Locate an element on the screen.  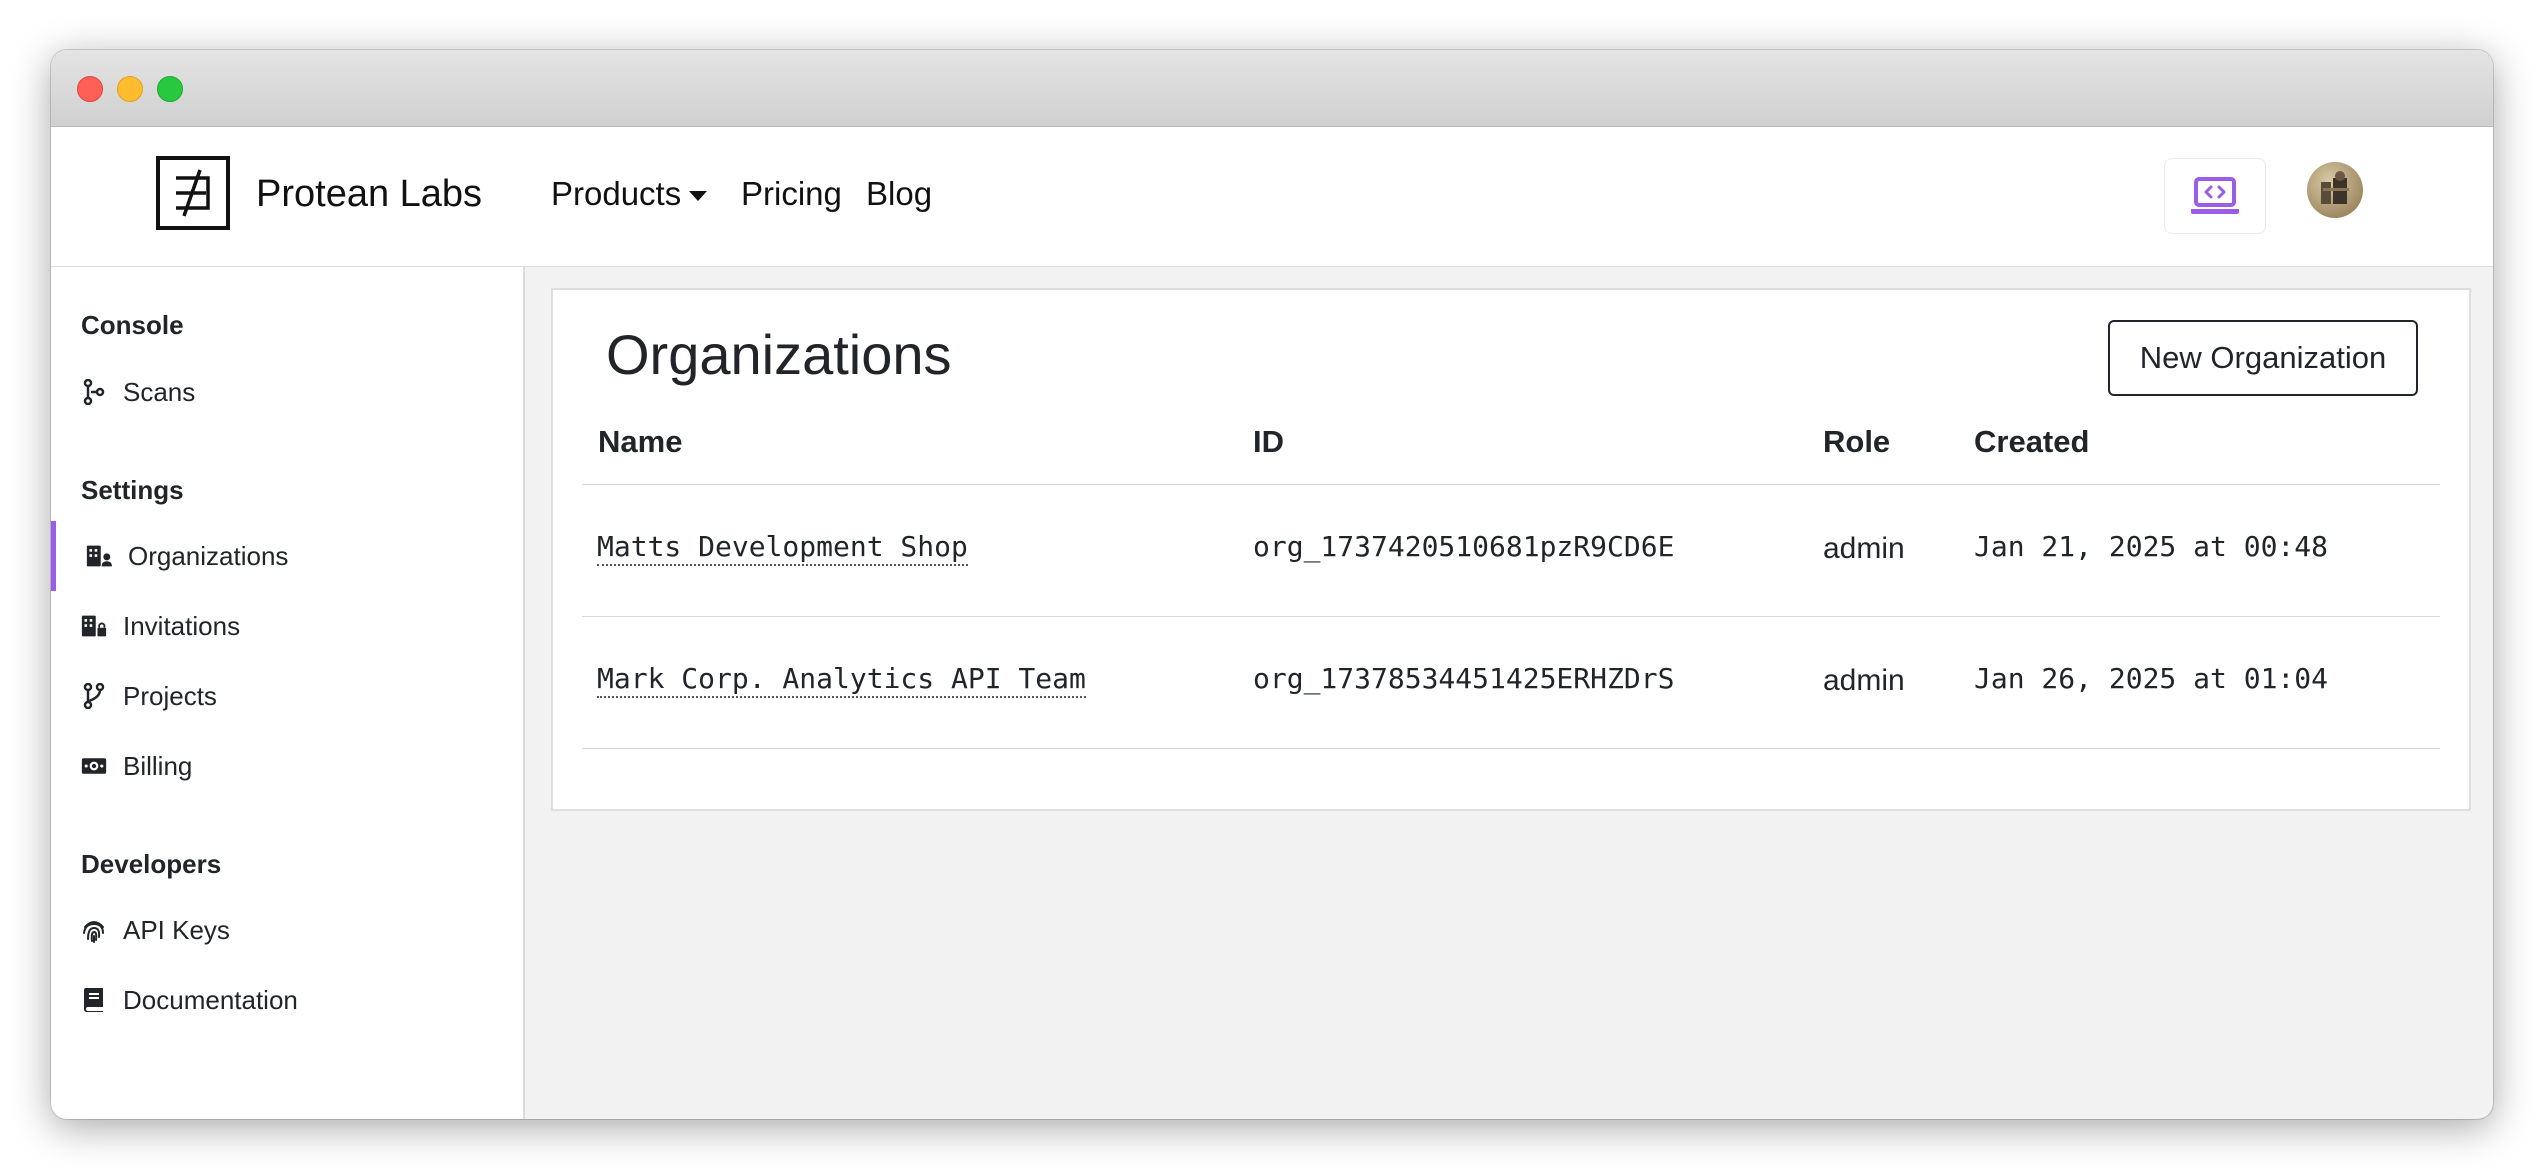
new-organization-button: New Organization is located at coordinates (2263, 358).